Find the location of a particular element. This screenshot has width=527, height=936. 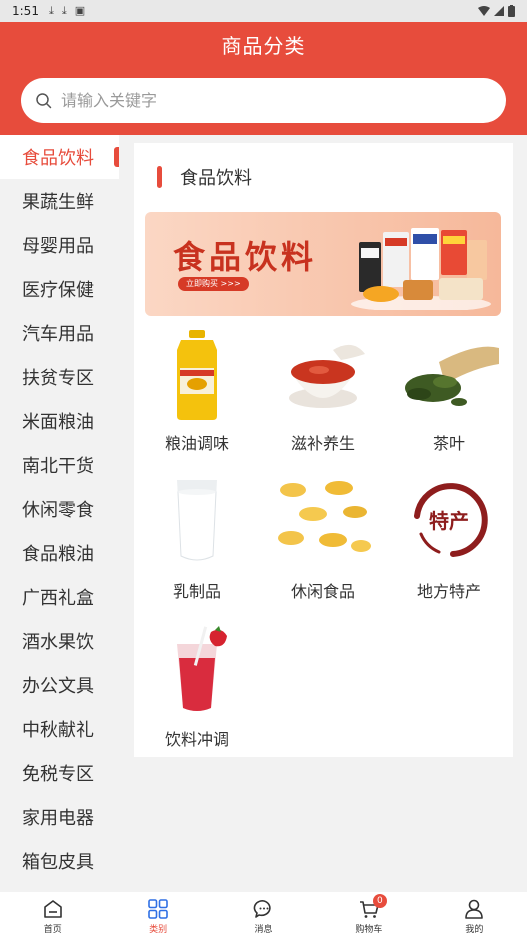

header: 商品分类 is located at coordinates (263, 78).